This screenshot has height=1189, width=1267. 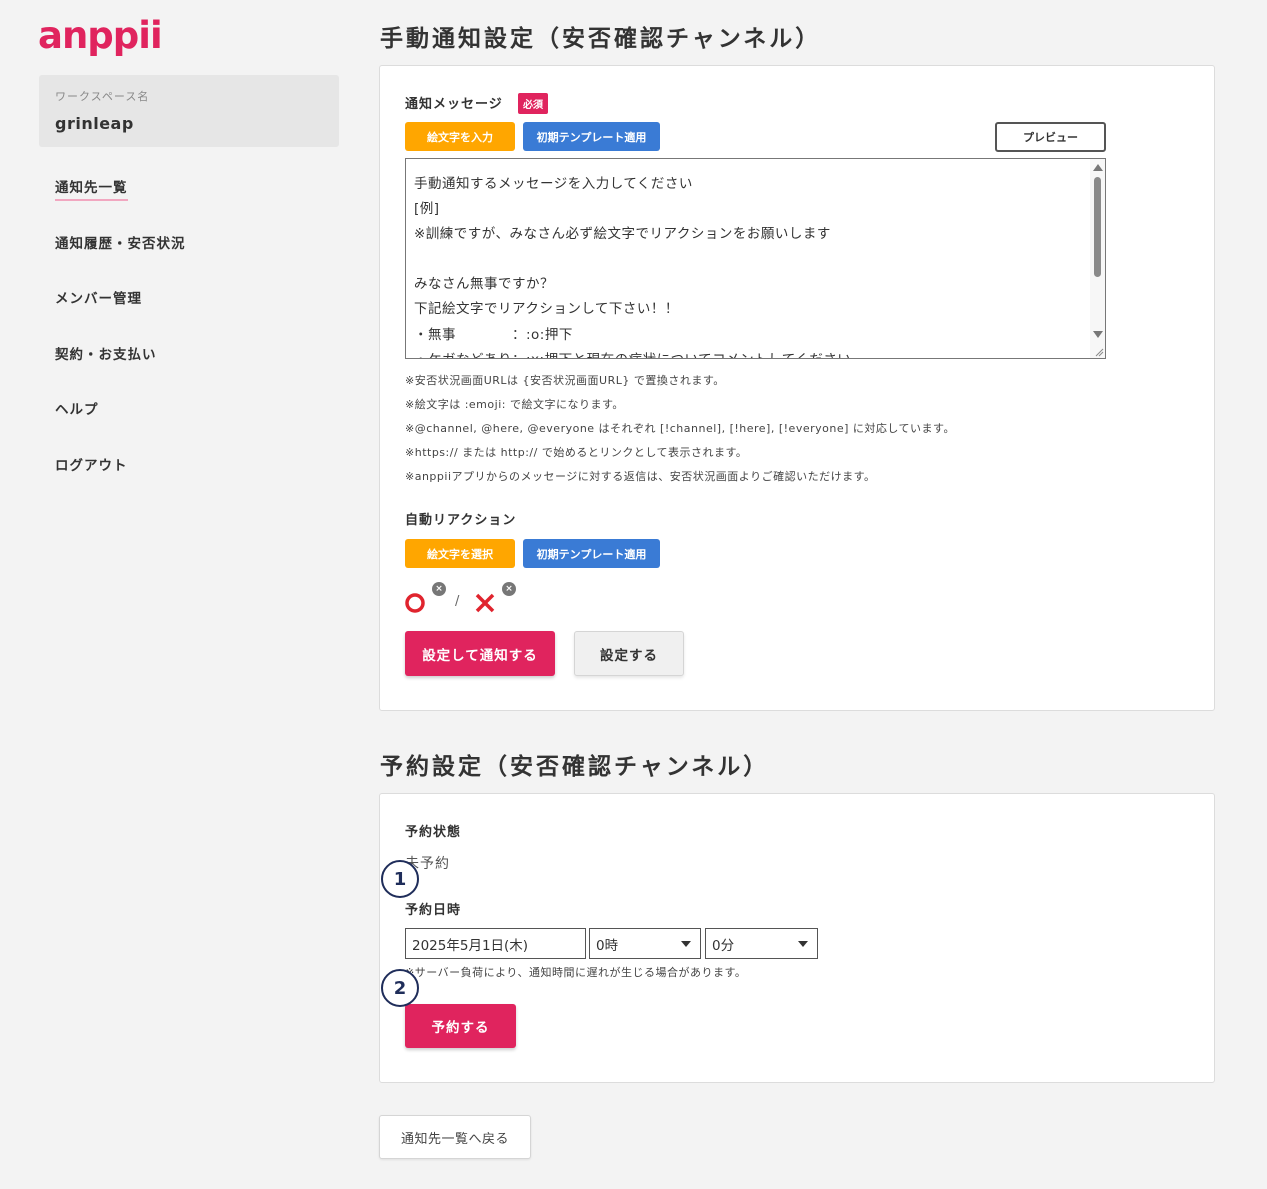 I want to click on resize-handle-icon, so click(x=1099, y=352).